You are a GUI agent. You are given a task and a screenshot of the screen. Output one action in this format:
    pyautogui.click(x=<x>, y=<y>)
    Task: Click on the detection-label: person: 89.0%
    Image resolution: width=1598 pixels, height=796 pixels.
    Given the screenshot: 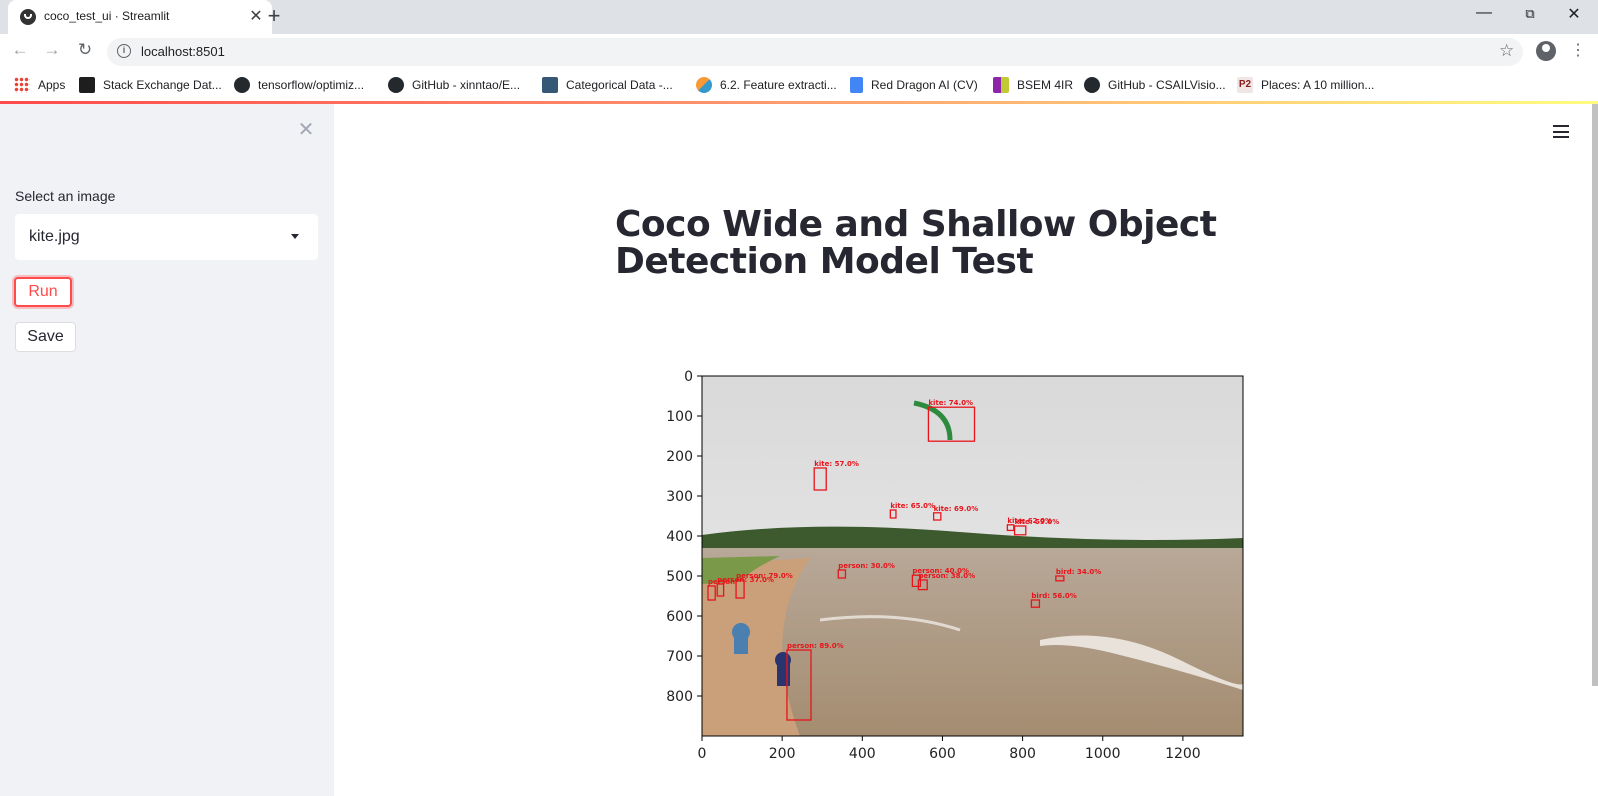 What is the action you would take?
    pyautogui.click(x=815, y=646)
    